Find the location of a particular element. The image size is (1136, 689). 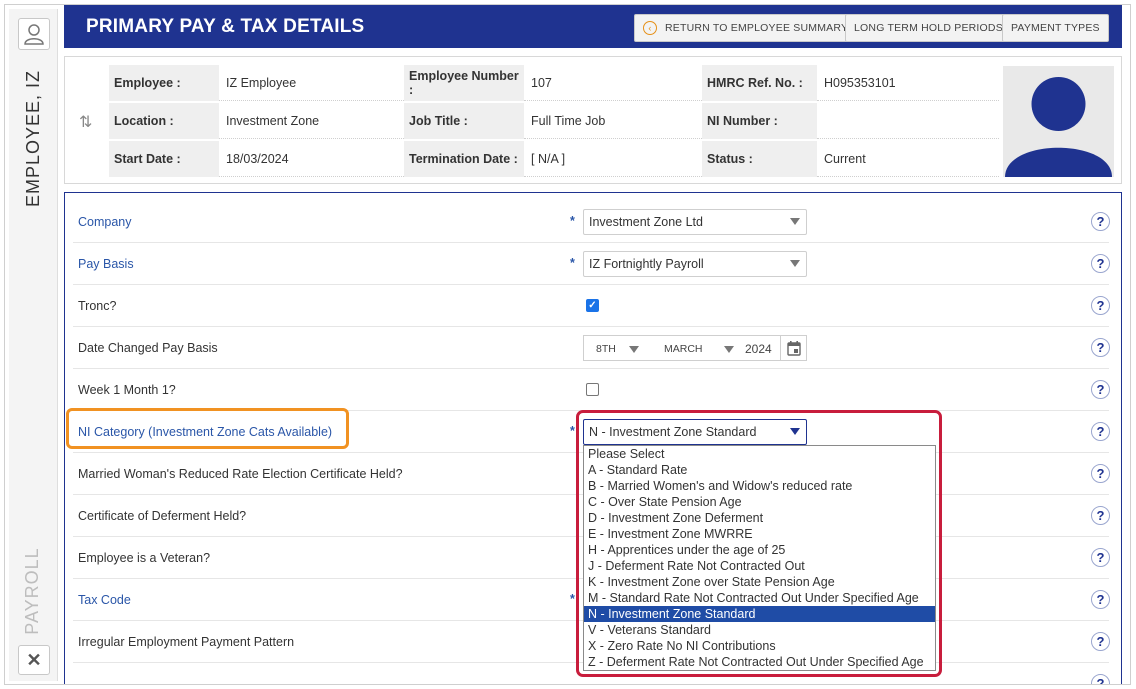

tronc-label: Tronc? is located at coordinates (97, 306).